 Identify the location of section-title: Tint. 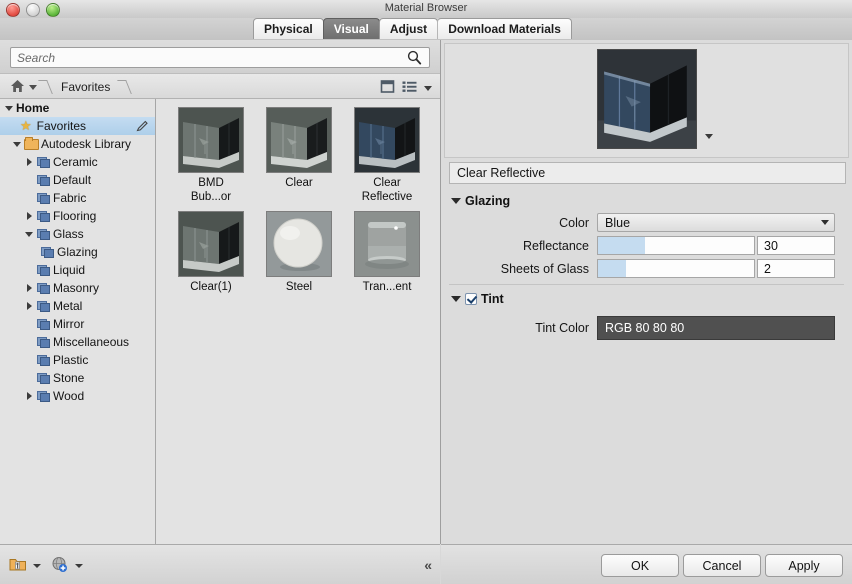
(492, 299).